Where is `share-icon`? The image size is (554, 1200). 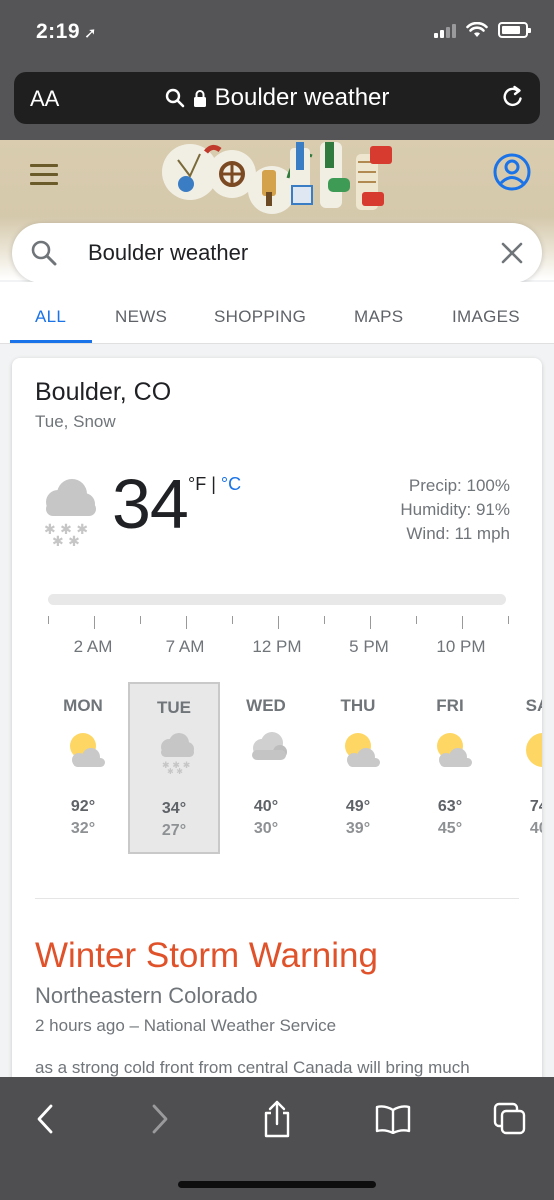
share-icon is located at coordinates (277, 1119).